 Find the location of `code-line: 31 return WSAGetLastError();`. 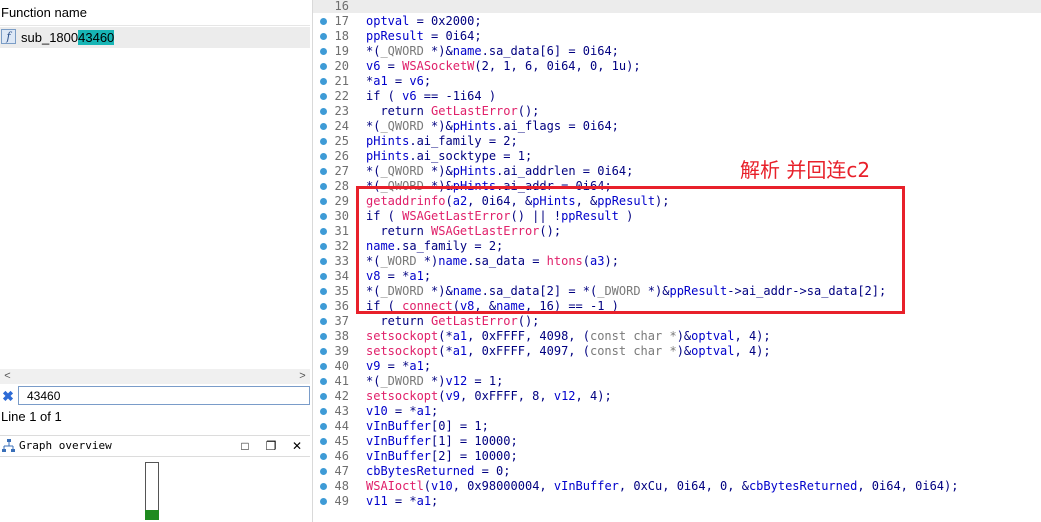

code-line: 31 return WSAGetLastError(); is located at coordinates (677, 231).